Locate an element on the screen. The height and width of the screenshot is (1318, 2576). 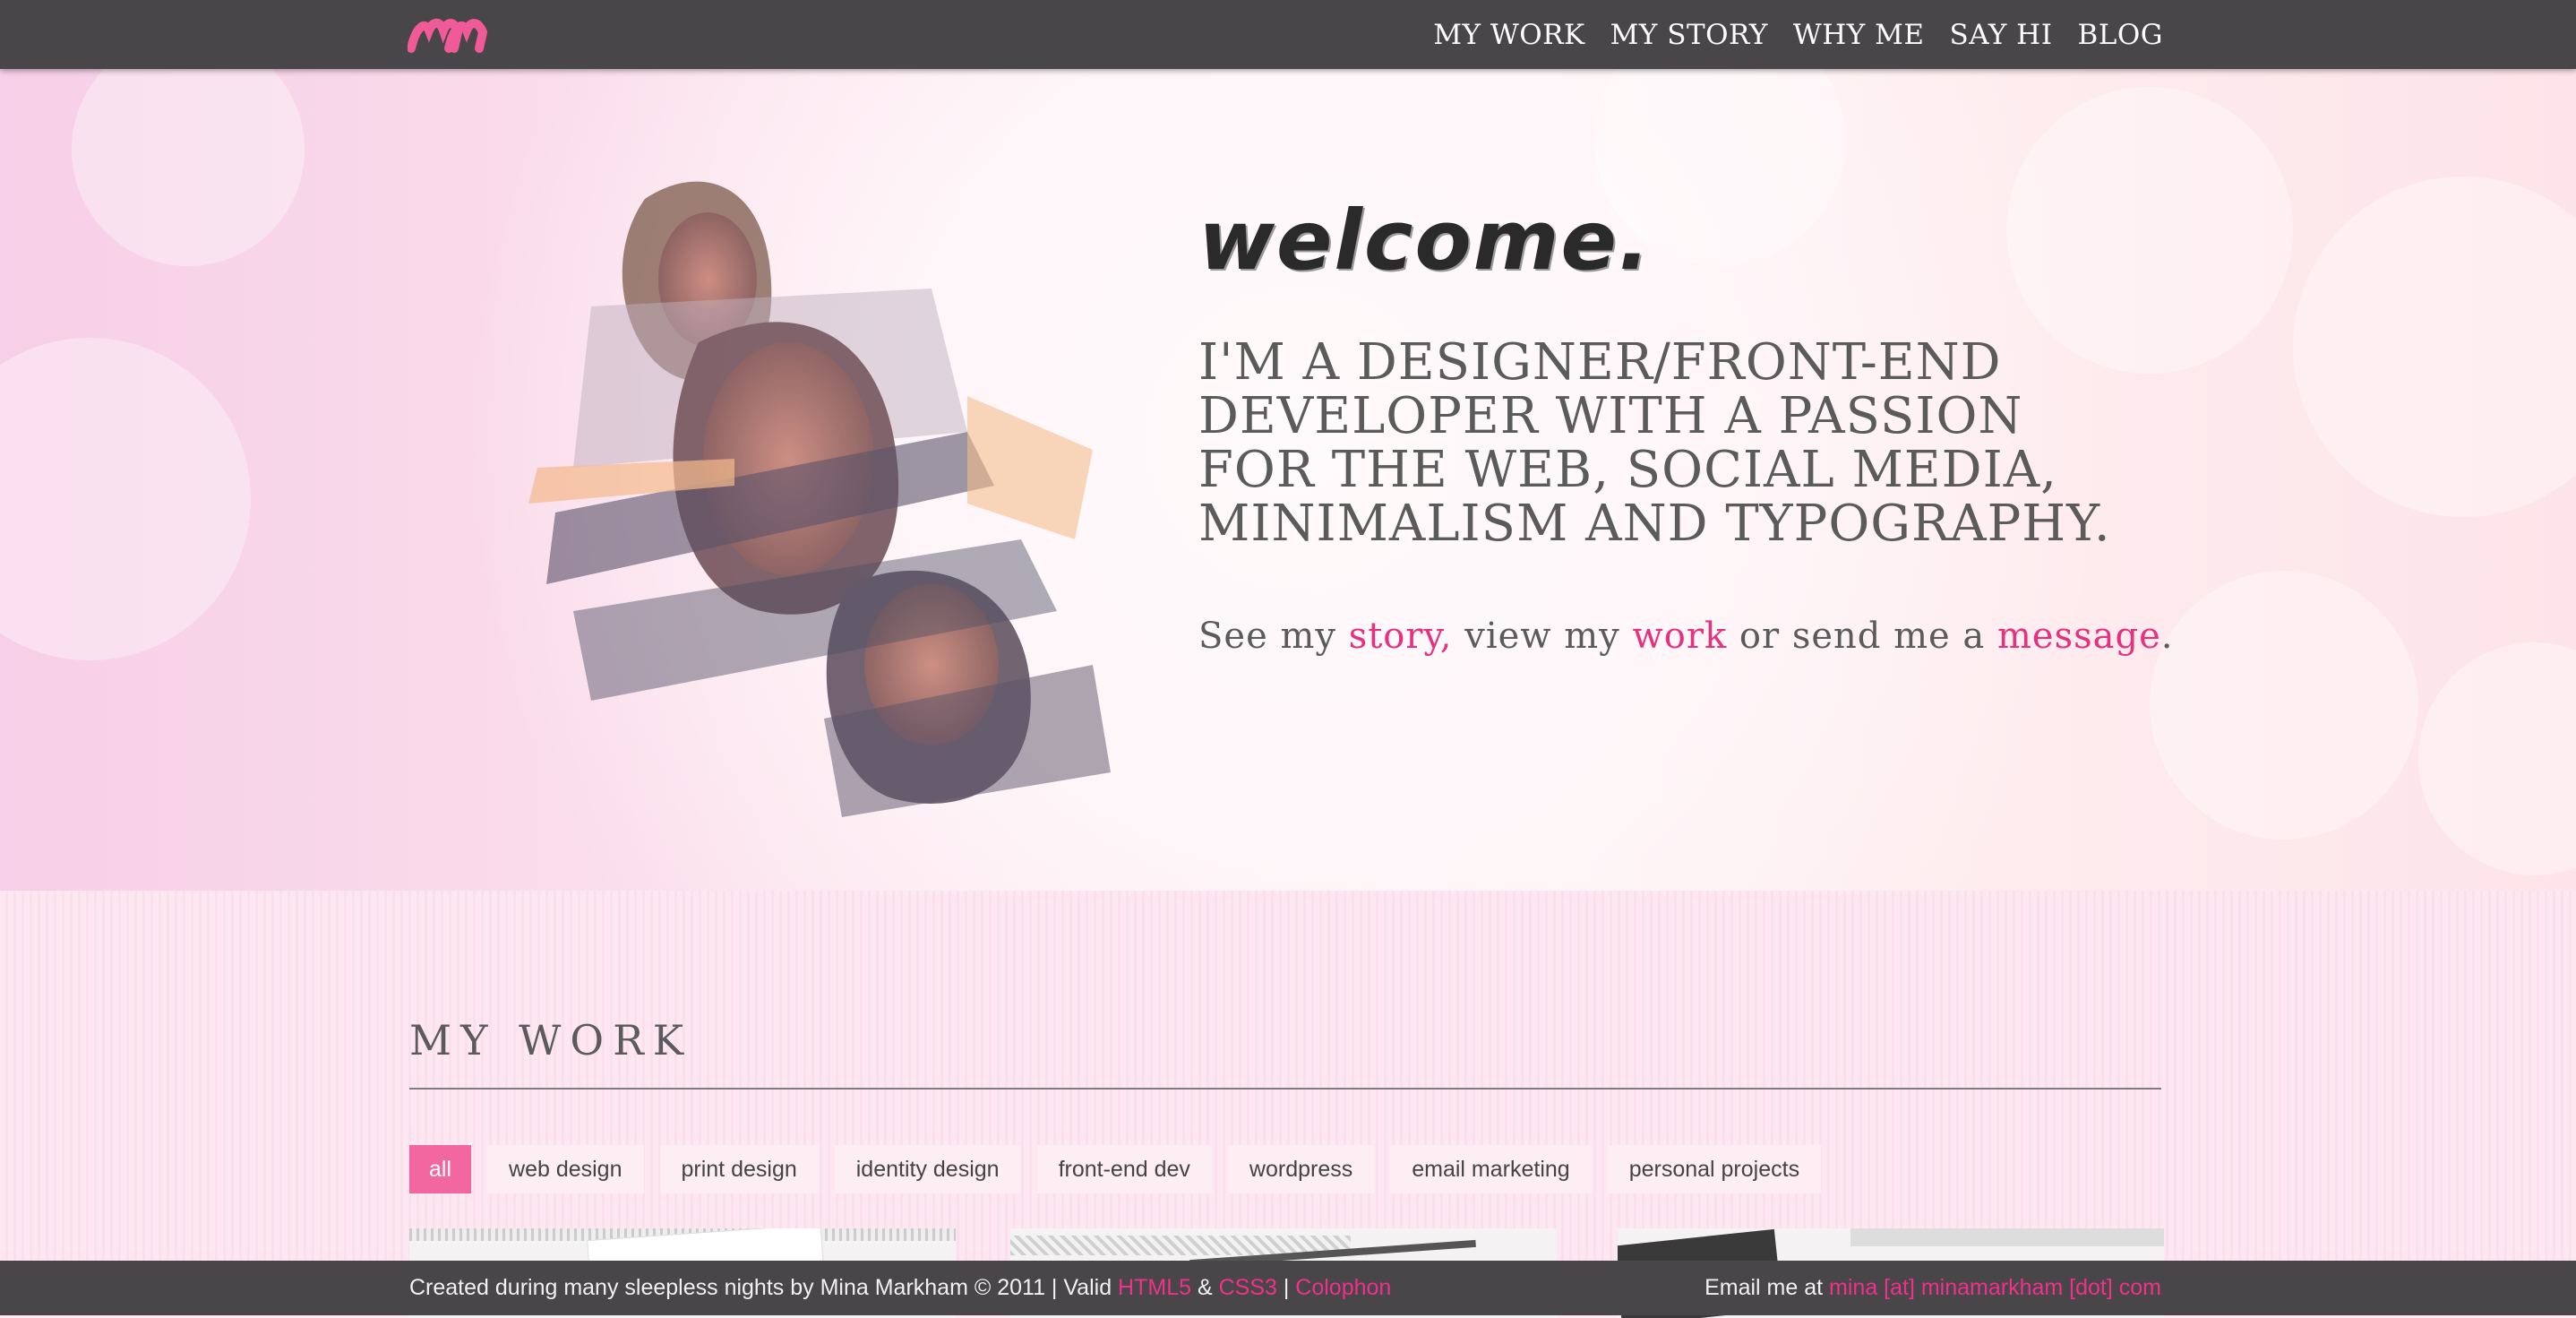
cta-text: See my is located at coordinates (1273, 636).